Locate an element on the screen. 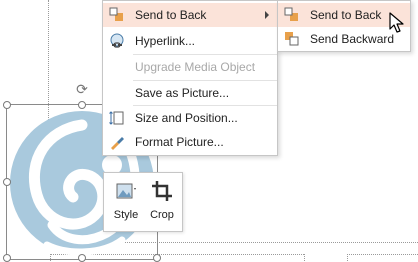 The height and width of the screenshot is (262, 418). mouse-cursor-icon is located at coordinates (397, 24).